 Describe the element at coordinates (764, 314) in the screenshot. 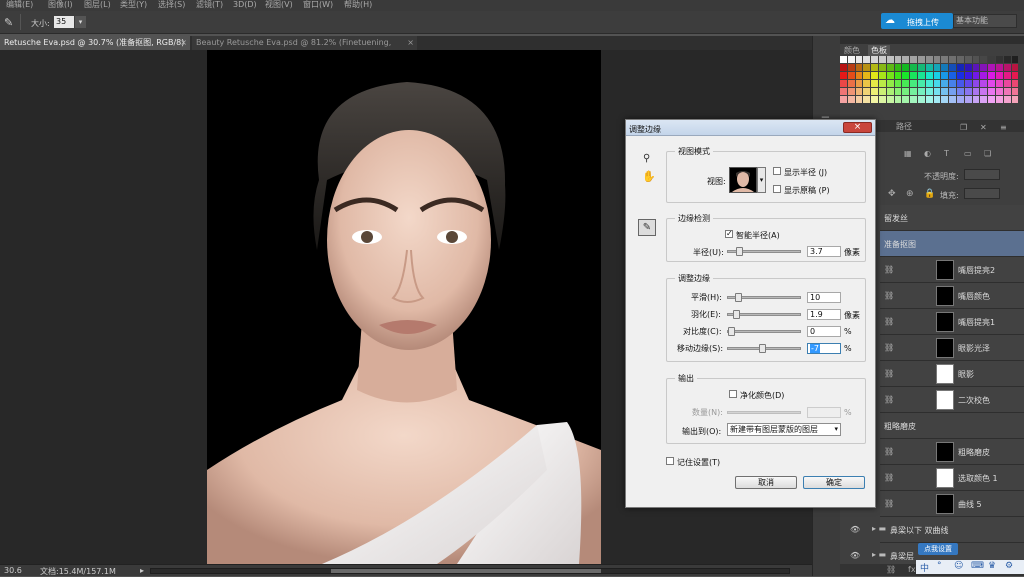

I see `feather-slider` at that location.